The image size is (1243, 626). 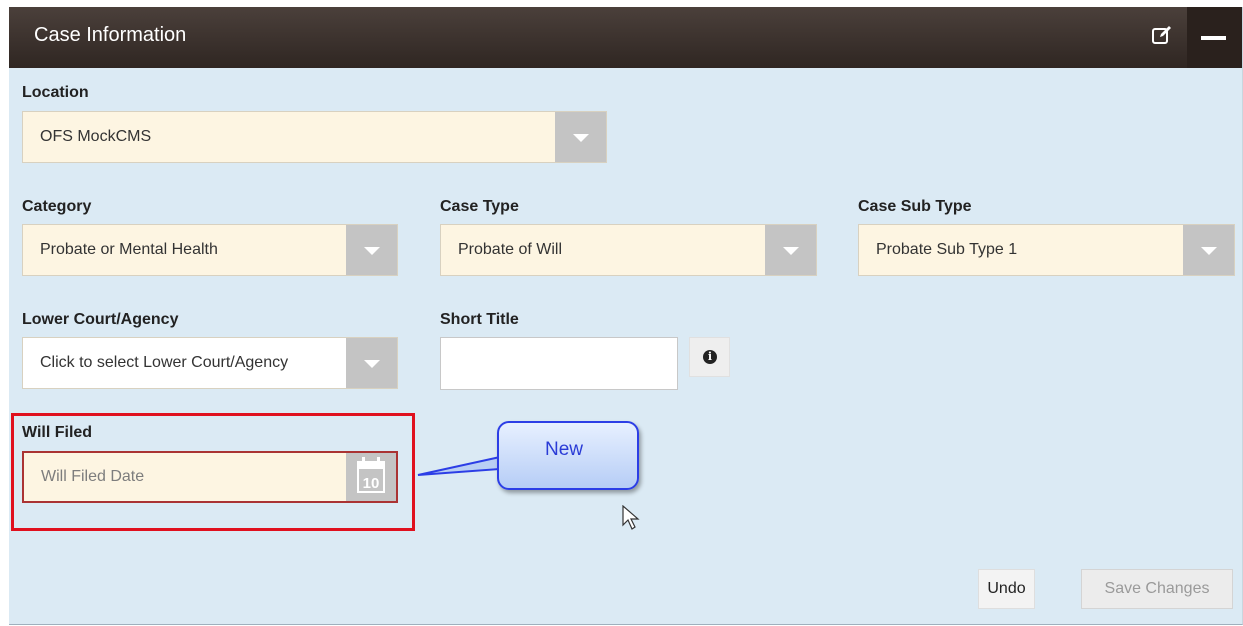 I want to click on lower-court-value: Click to select Lower Court/Agency, so click(x=164, y=362).